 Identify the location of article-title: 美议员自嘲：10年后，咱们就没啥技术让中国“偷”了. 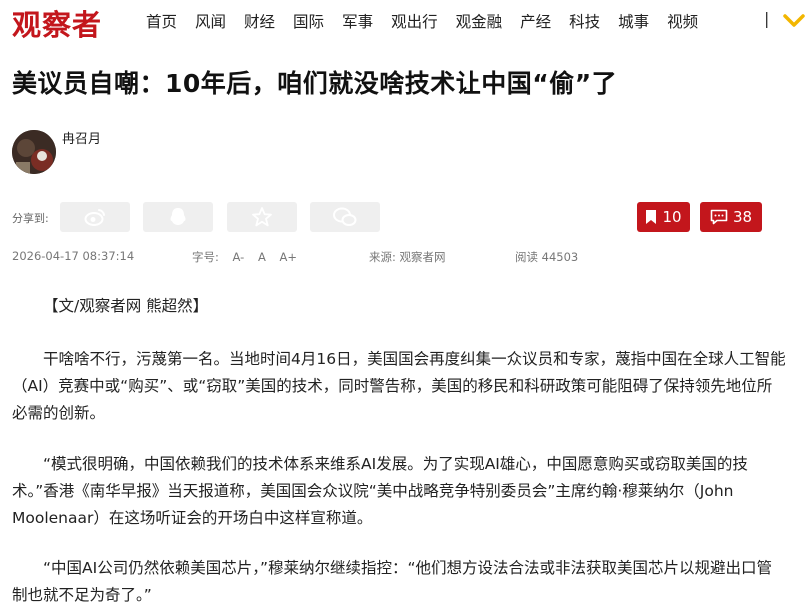
(315, 83).